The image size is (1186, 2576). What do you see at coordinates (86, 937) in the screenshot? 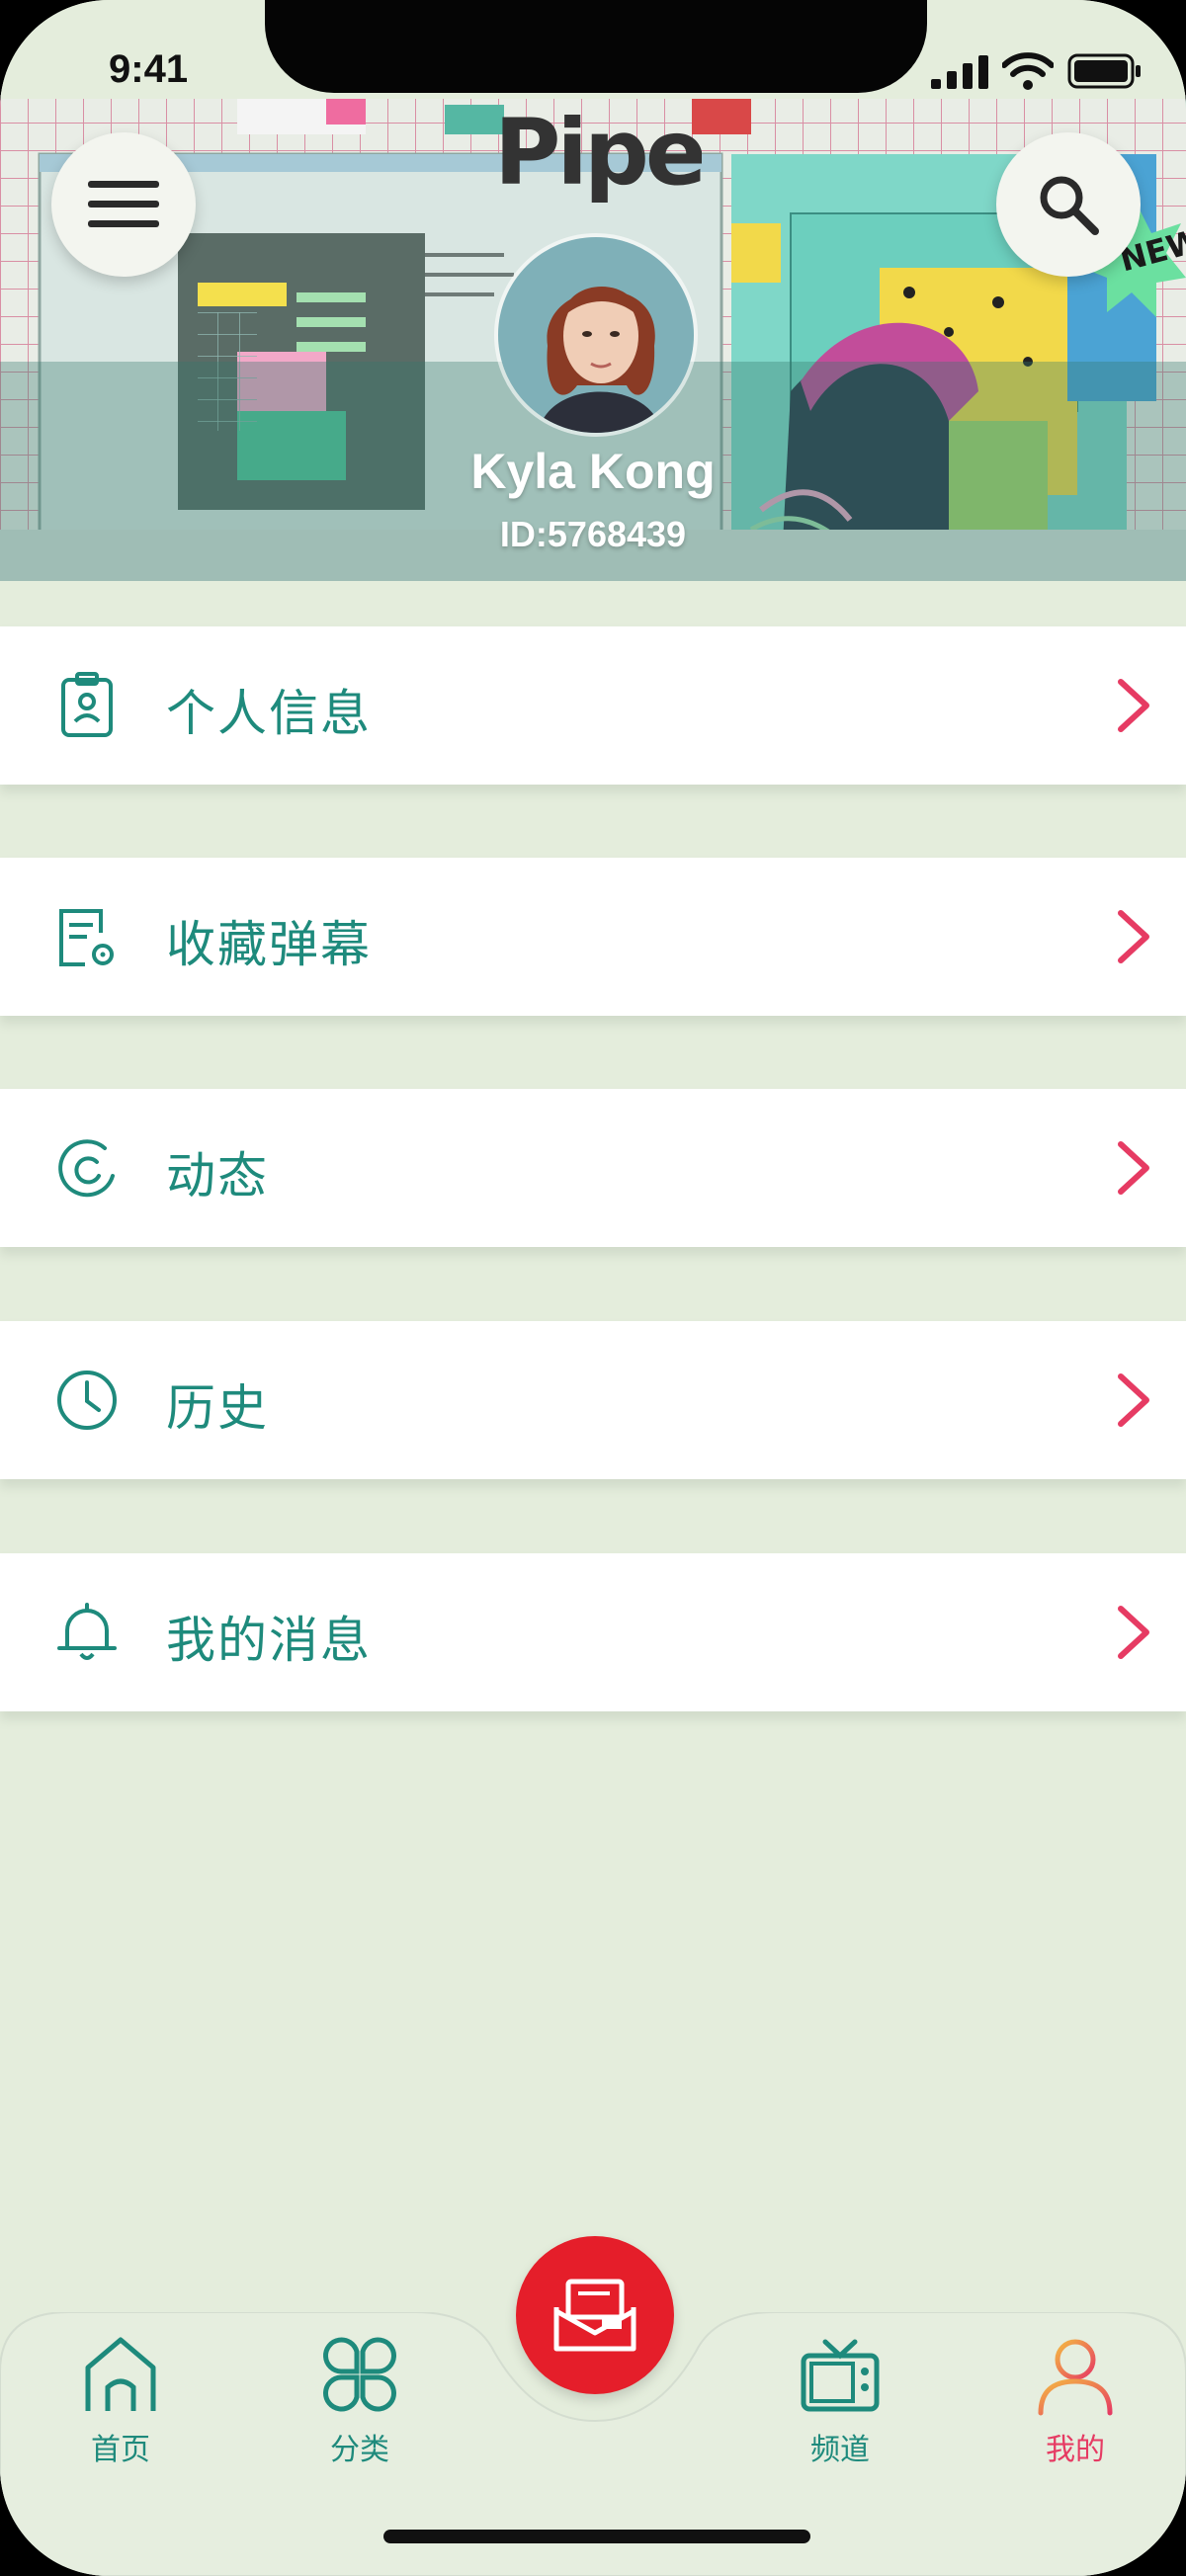
I see `document-gear-icon` at bounding box center [86, 937].